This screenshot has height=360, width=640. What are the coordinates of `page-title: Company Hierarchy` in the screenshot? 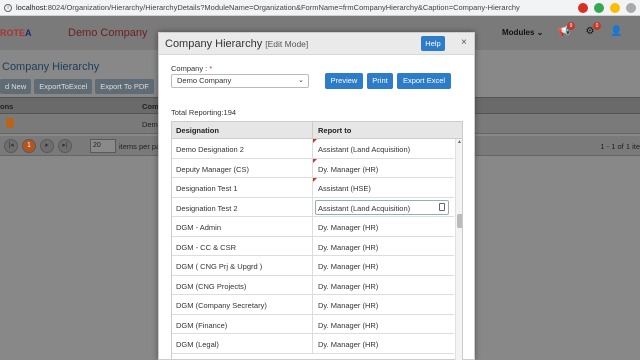 It's located at (51, 67).